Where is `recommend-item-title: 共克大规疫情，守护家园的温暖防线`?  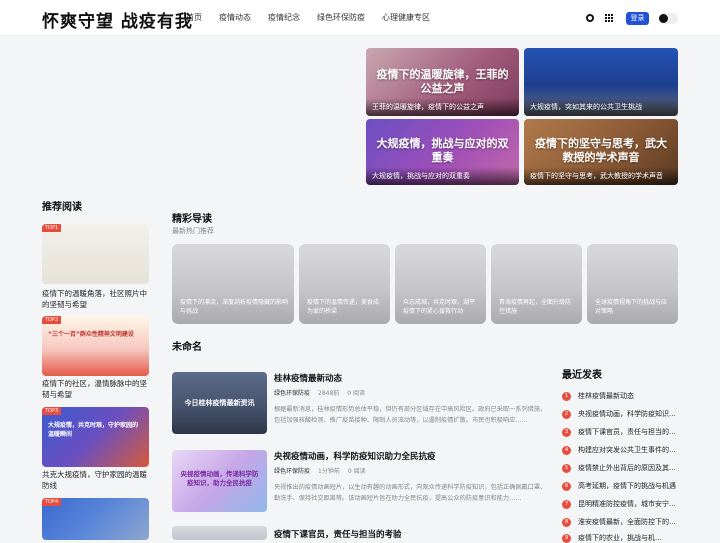
recommend-item-title: 共克大规疫情，守护家园的温暖防线 is located at coordinates (97, 480).